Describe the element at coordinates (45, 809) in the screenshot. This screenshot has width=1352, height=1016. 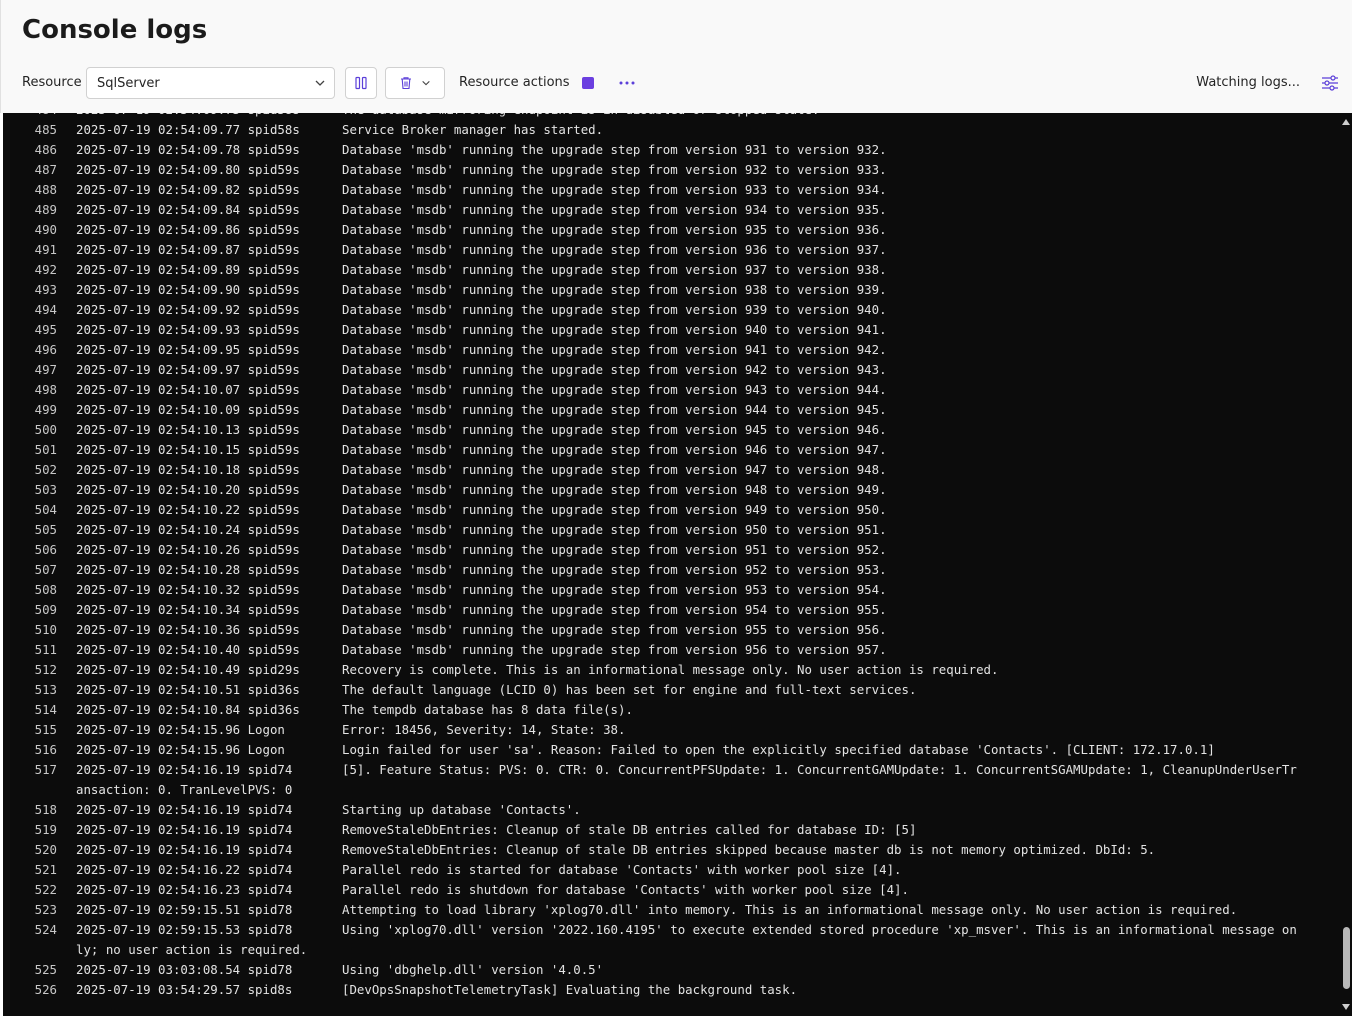
I see `log-line-number: 518` at that location.